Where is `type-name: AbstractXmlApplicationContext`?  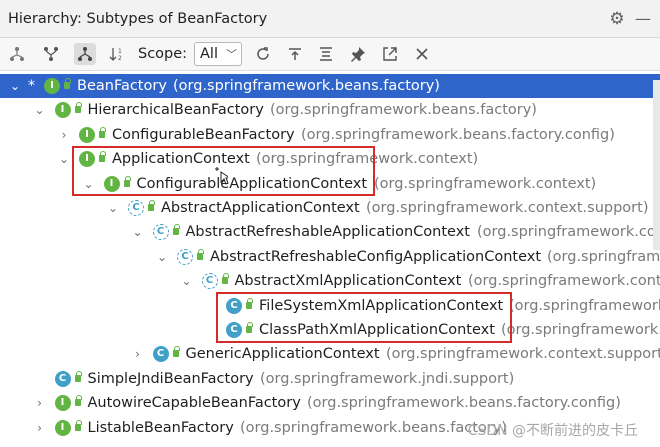 type-name: AbstractXmlApplicationContext is located at coordinates (348, 281).